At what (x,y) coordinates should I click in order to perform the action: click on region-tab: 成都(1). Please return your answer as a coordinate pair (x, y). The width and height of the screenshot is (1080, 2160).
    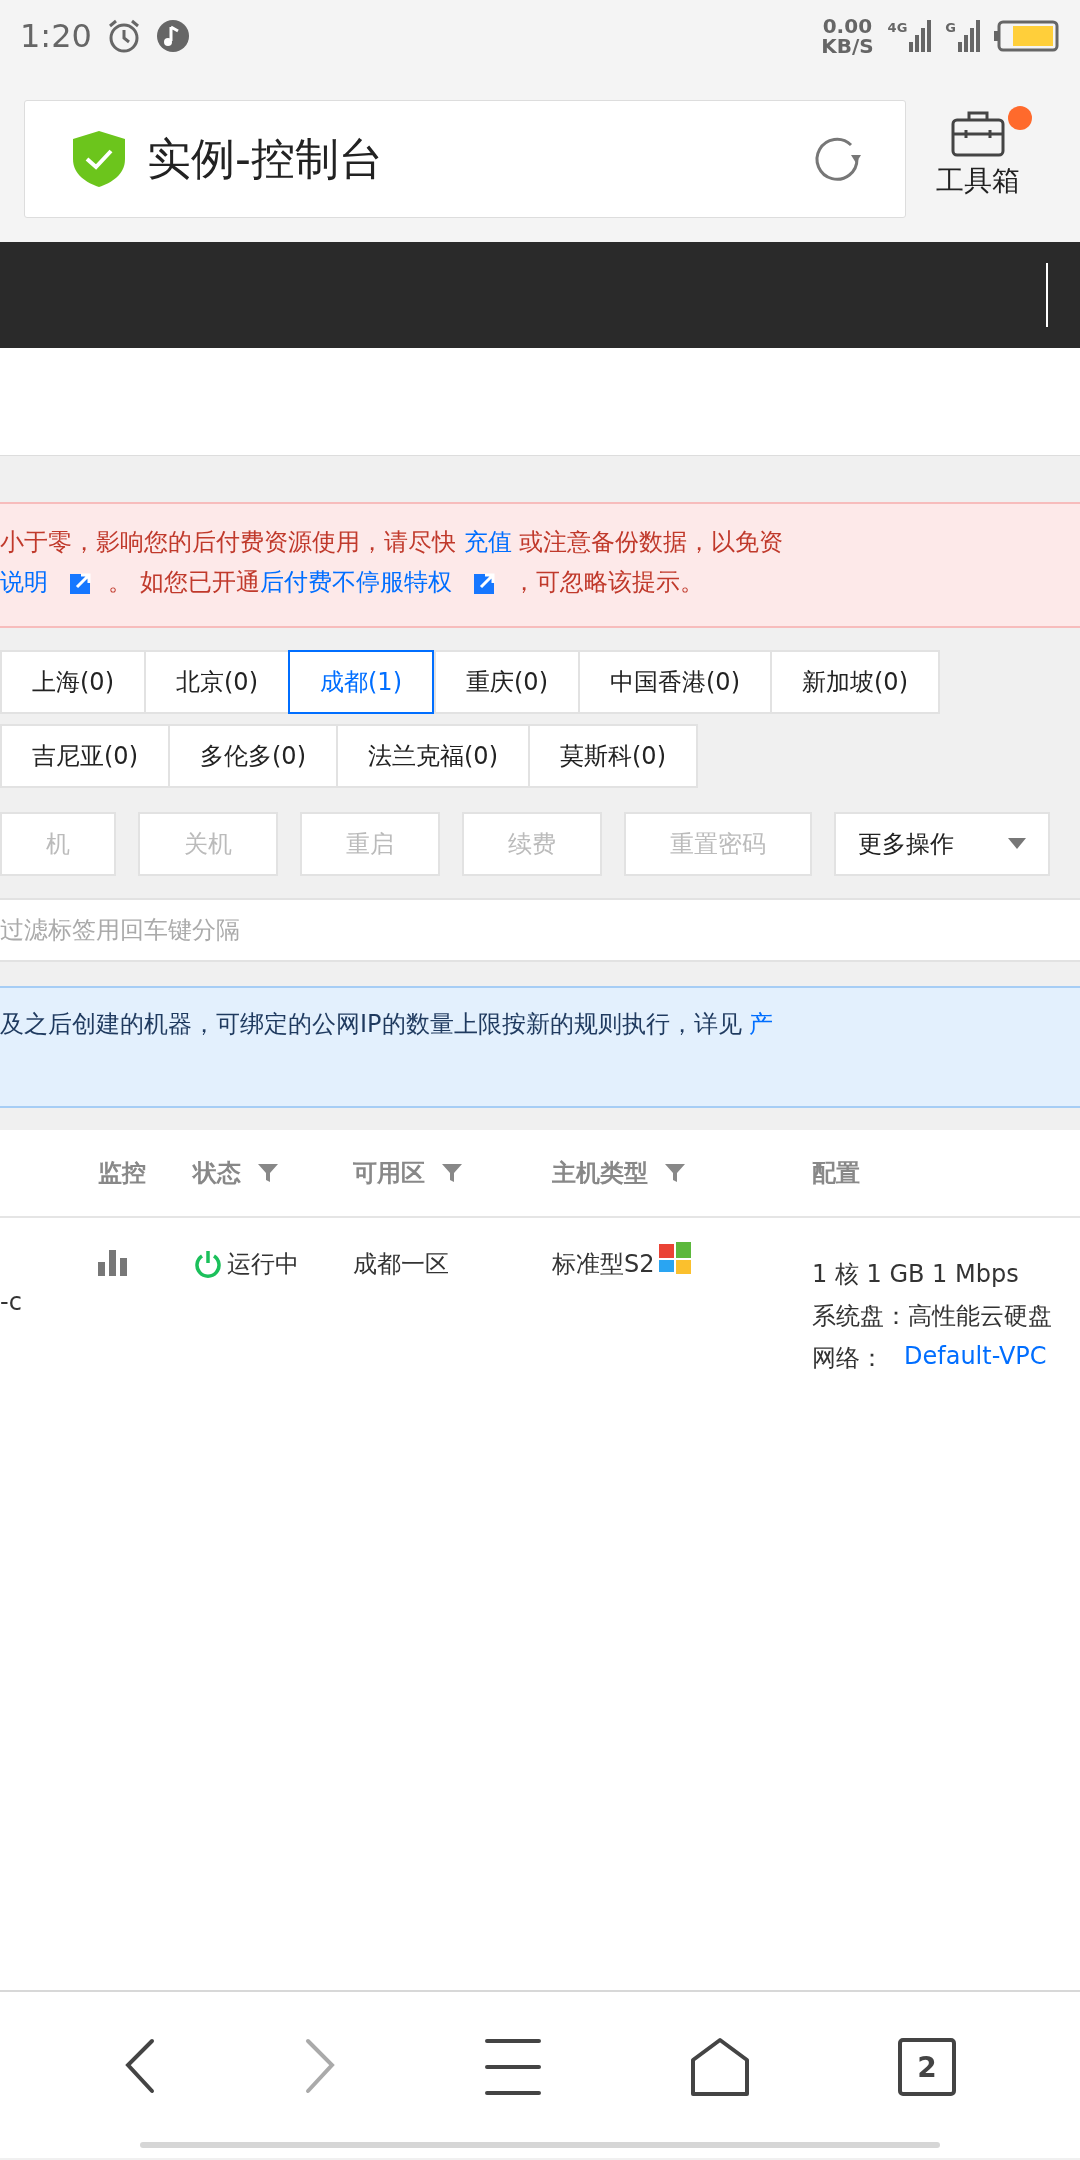
    Looking at the image, I should click on (361, 682).